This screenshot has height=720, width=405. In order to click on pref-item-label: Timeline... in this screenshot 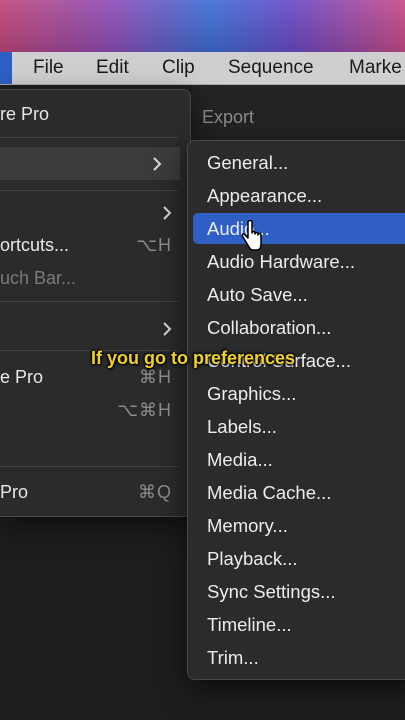, I will do `click(249, 624)`.